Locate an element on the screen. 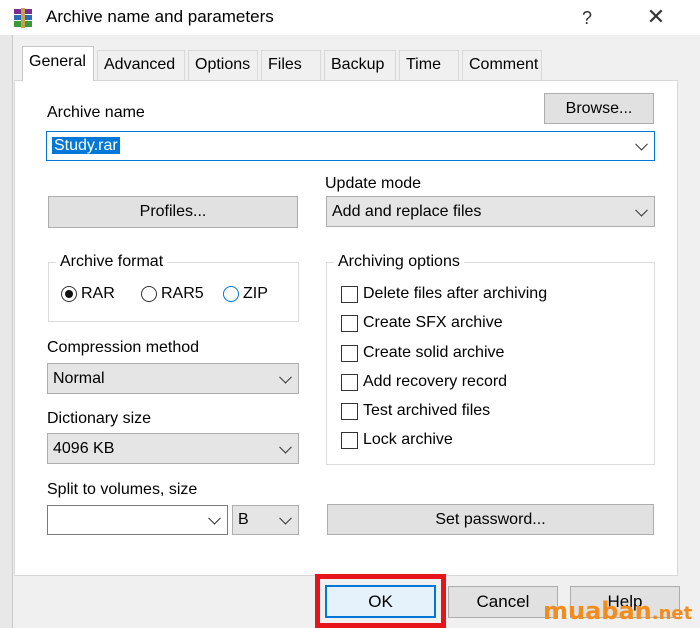 This screenshot has width=700, height=628. radio-rar-label: RAR is located at coordinates (98, 293).